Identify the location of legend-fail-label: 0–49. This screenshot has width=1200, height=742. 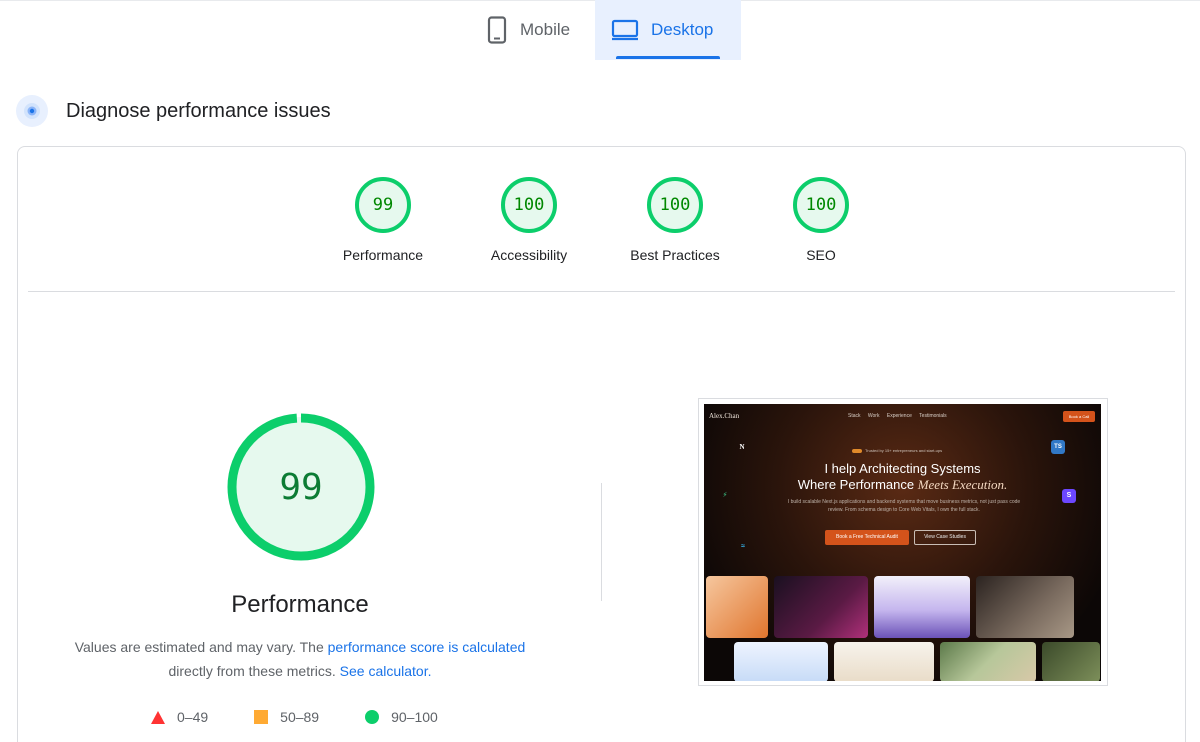
(193, 717).